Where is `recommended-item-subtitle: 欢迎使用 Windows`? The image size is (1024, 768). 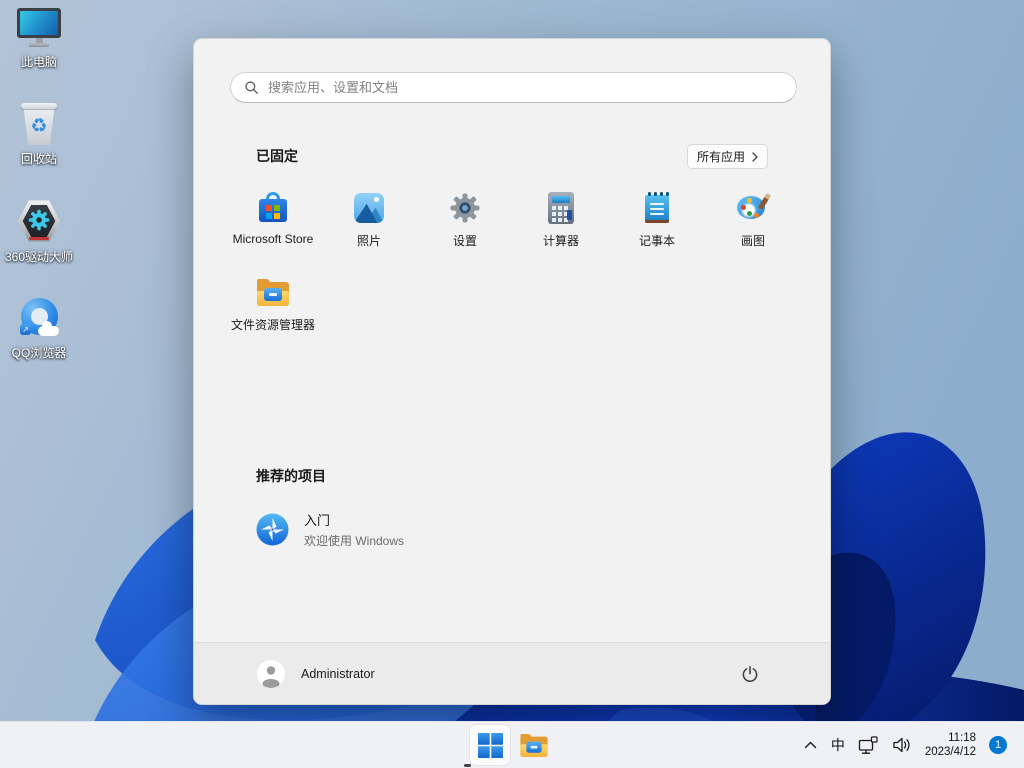
recommended-item-subtitle: 欢迎使用 Windows is located at coordinates (354, 541).